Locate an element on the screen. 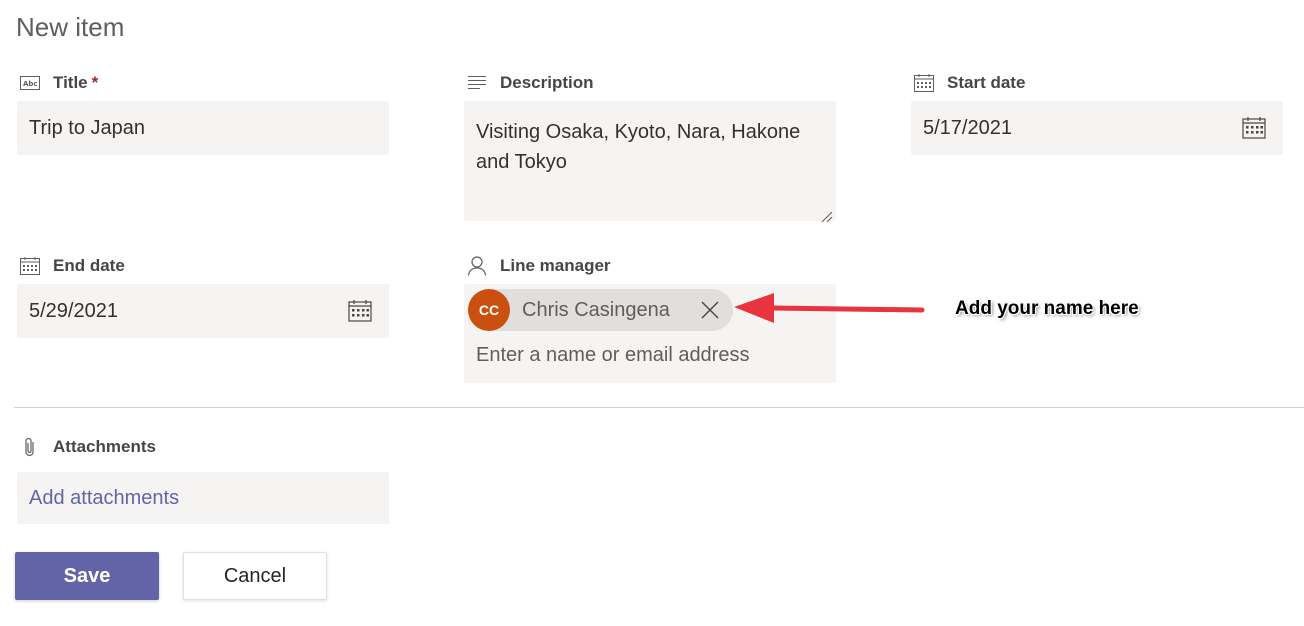 Image resolution: width=1304 pixels, height=626 pixels. svg-text: Abc is located at coordinates (30, 84).